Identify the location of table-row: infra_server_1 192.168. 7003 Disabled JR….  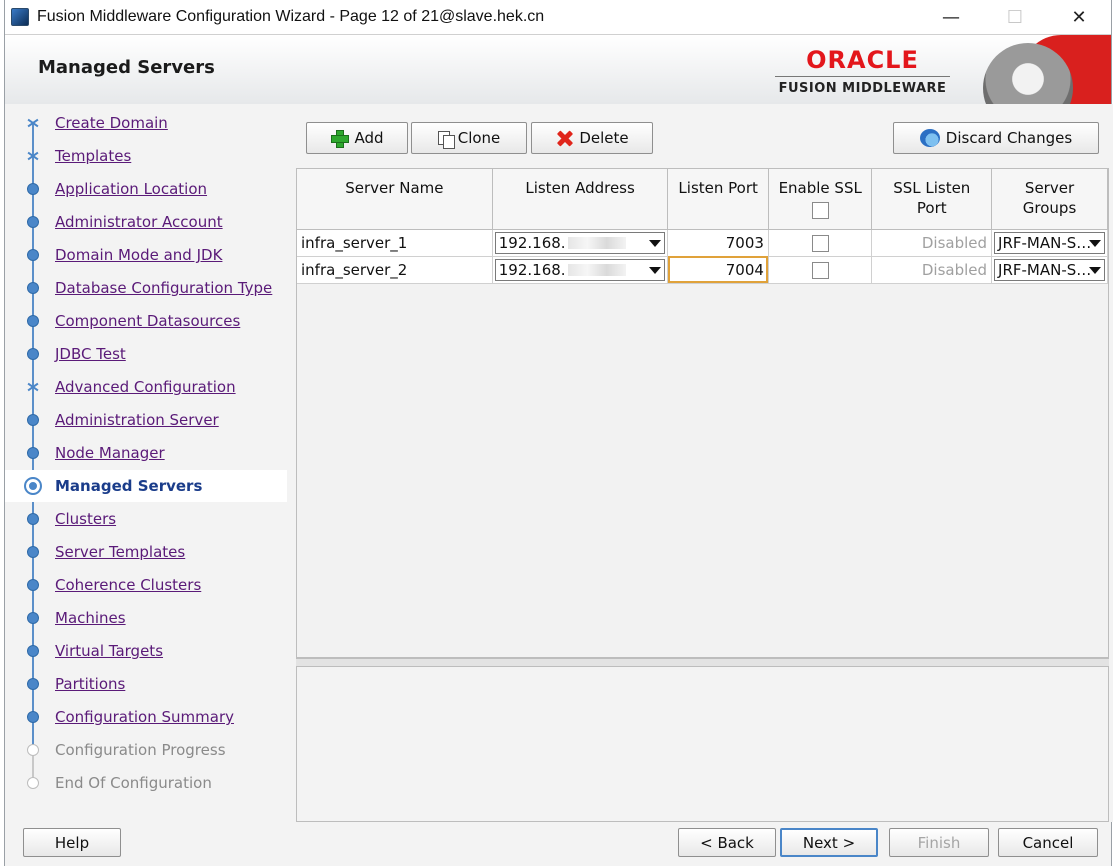
(702, 243).